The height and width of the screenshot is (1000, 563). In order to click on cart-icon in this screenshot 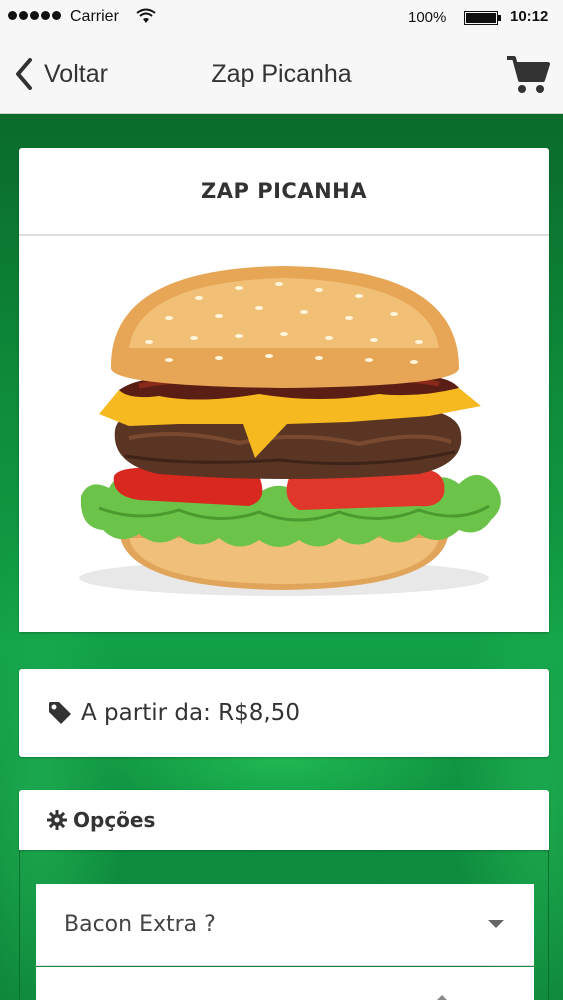, I will do `click(528, 75)`.